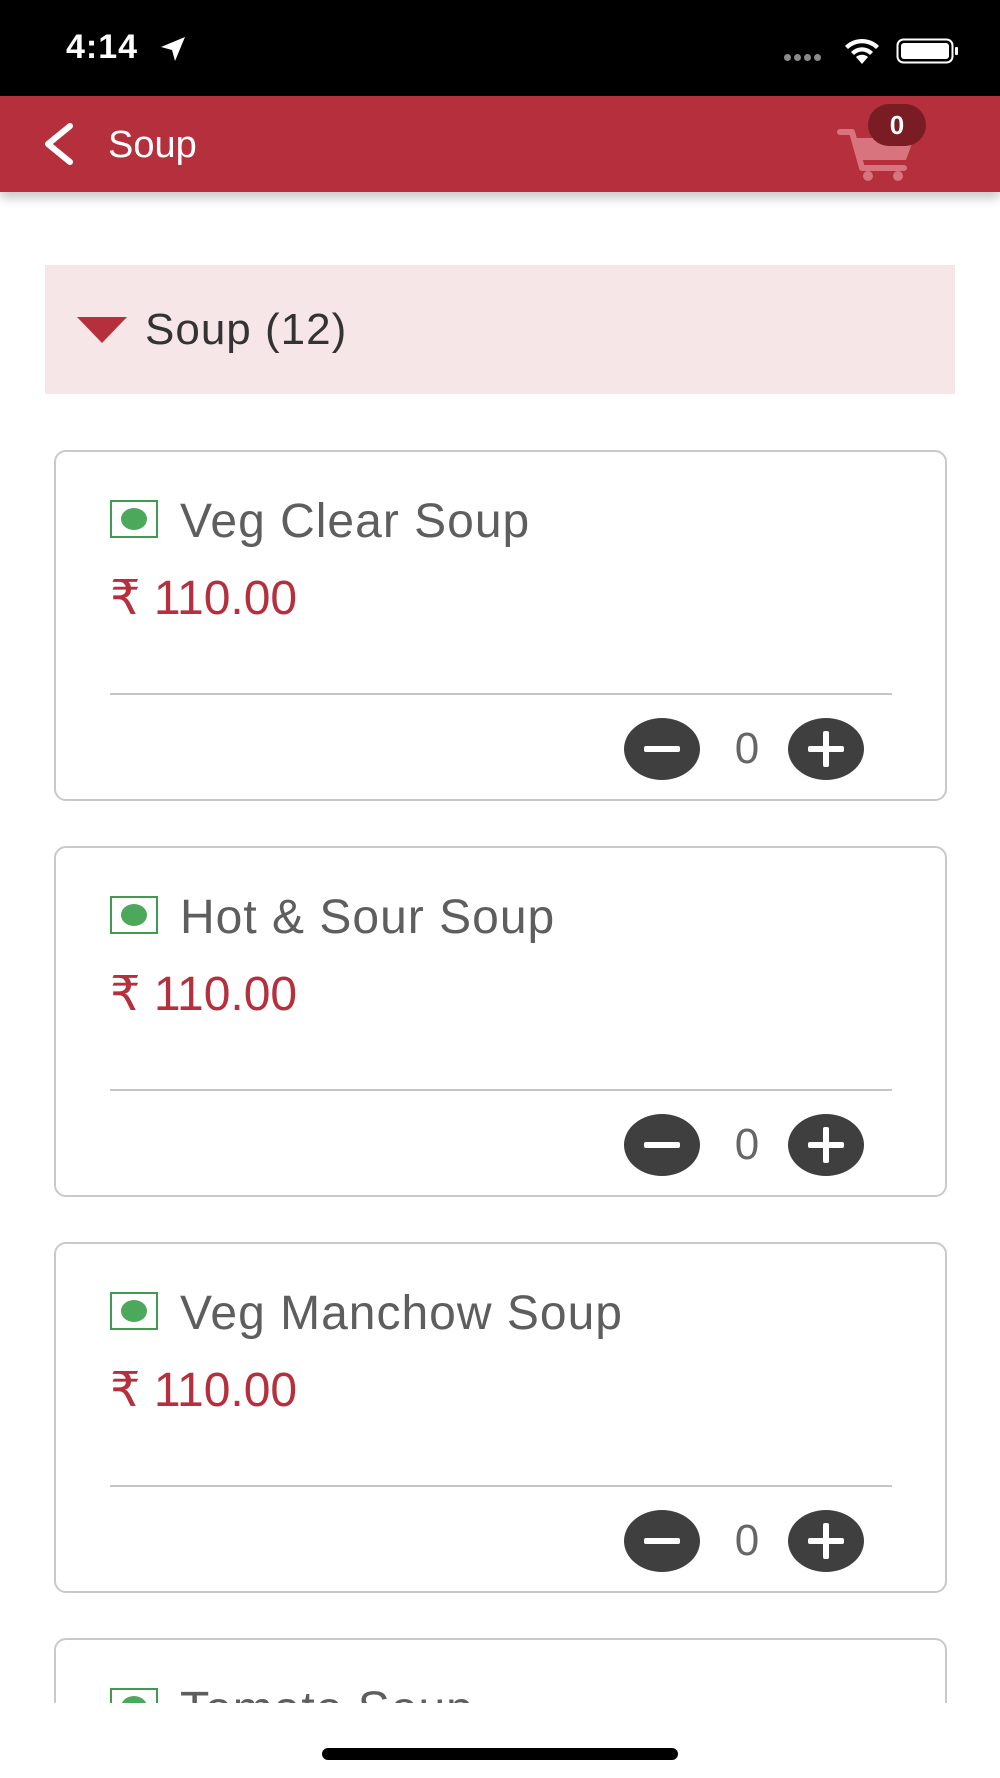 This screenshot has height=1778, width=1000. Describe the element at coordinates (355, 521) in the screenshot. I see `item-name: Veg Clear Soup` at that location.